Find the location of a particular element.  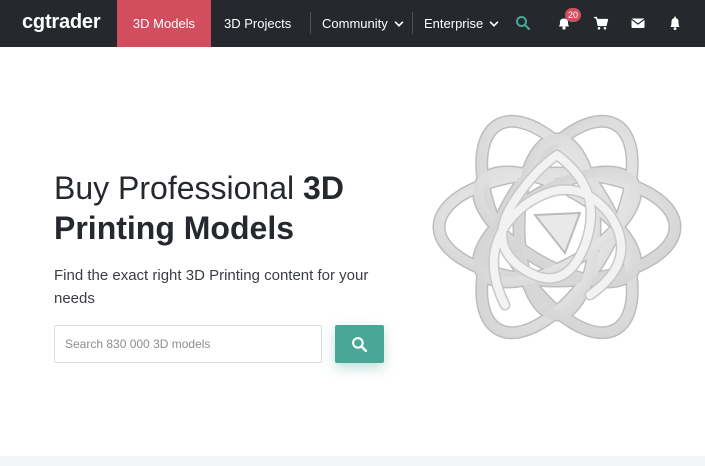

notification-count-badge: 20 is located at coordinates (573, 15).